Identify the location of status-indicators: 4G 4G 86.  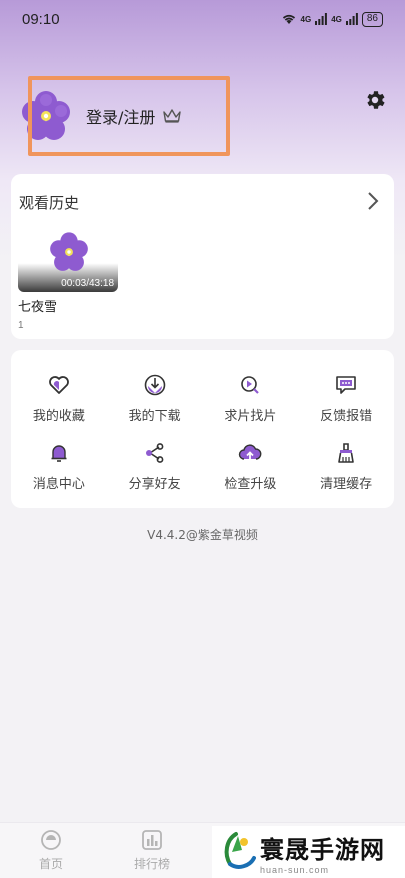
(332, 19).